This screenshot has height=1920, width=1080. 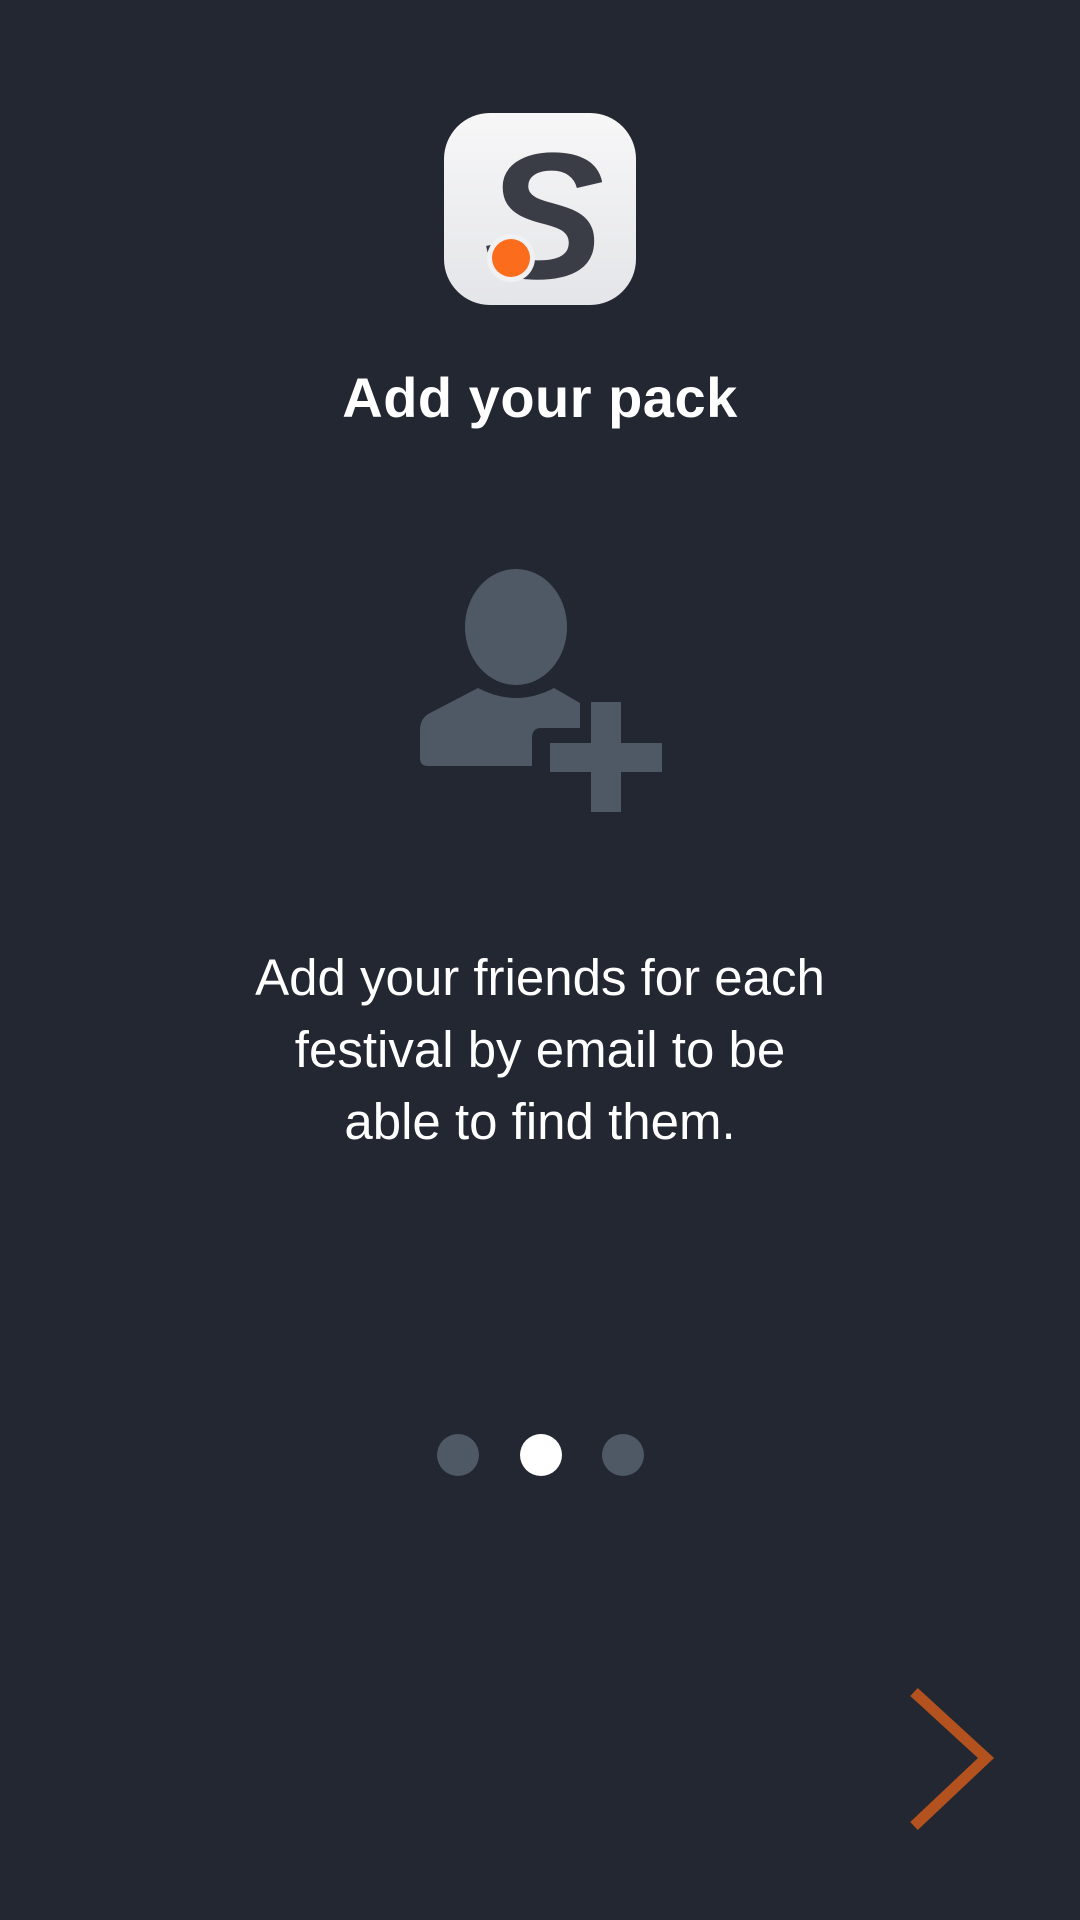 I want to click on next-button, so click(x=951, y=1759).